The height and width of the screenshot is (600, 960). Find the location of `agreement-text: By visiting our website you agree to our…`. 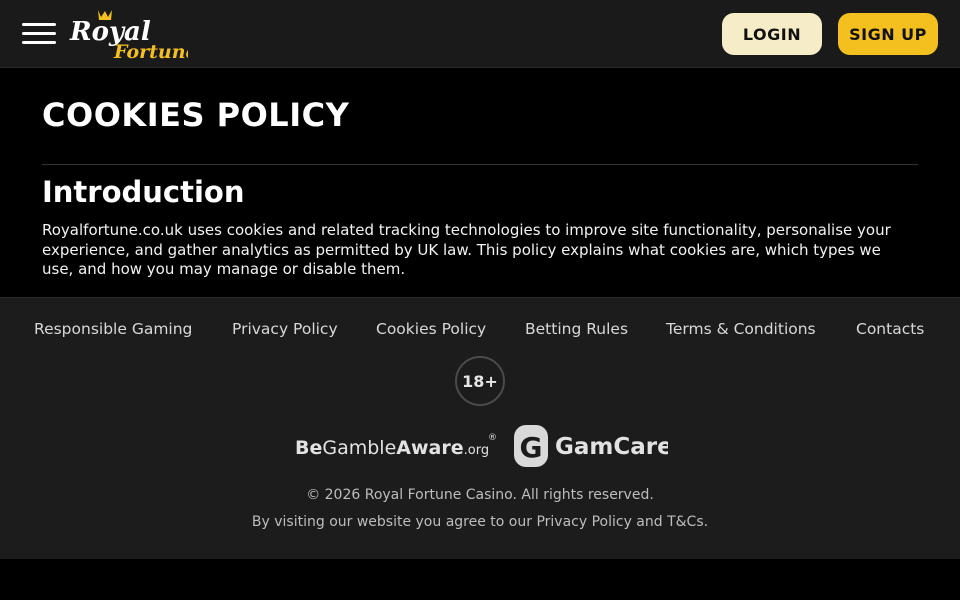

agreement-text: By visiting our website you agree to our… is located at coordinates (480, 522).